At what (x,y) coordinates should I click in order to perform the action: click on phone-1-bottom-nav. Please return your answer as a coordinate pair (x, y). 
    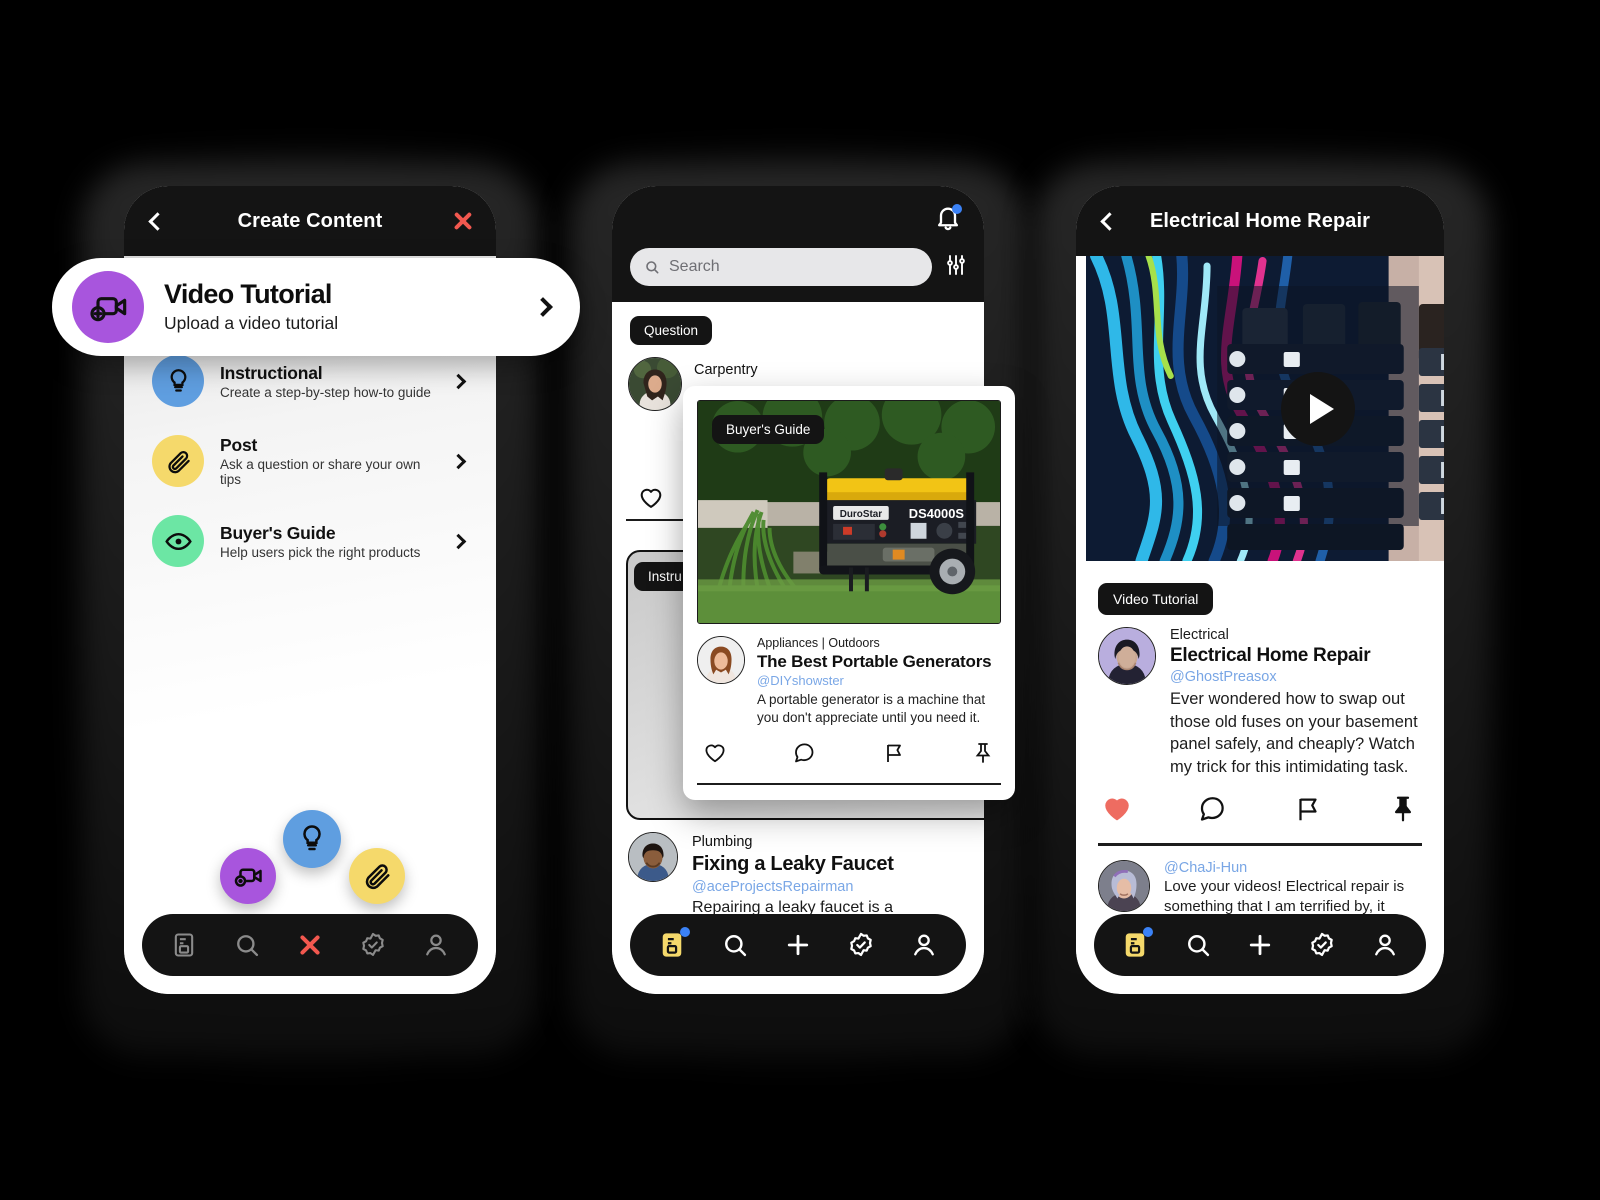
    Looking at the image, I should click on (310, 945).